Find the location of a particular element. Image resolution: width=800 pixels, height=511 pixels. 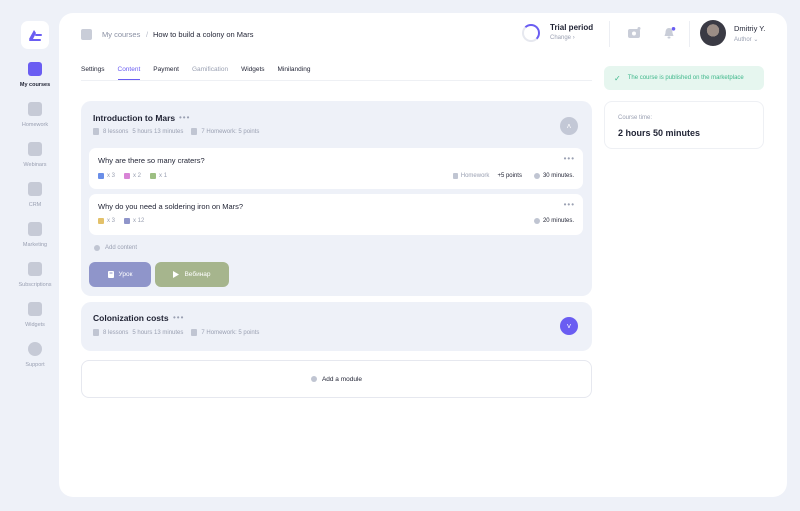

add-content-button: Add content is located at coordinates (115, 248).